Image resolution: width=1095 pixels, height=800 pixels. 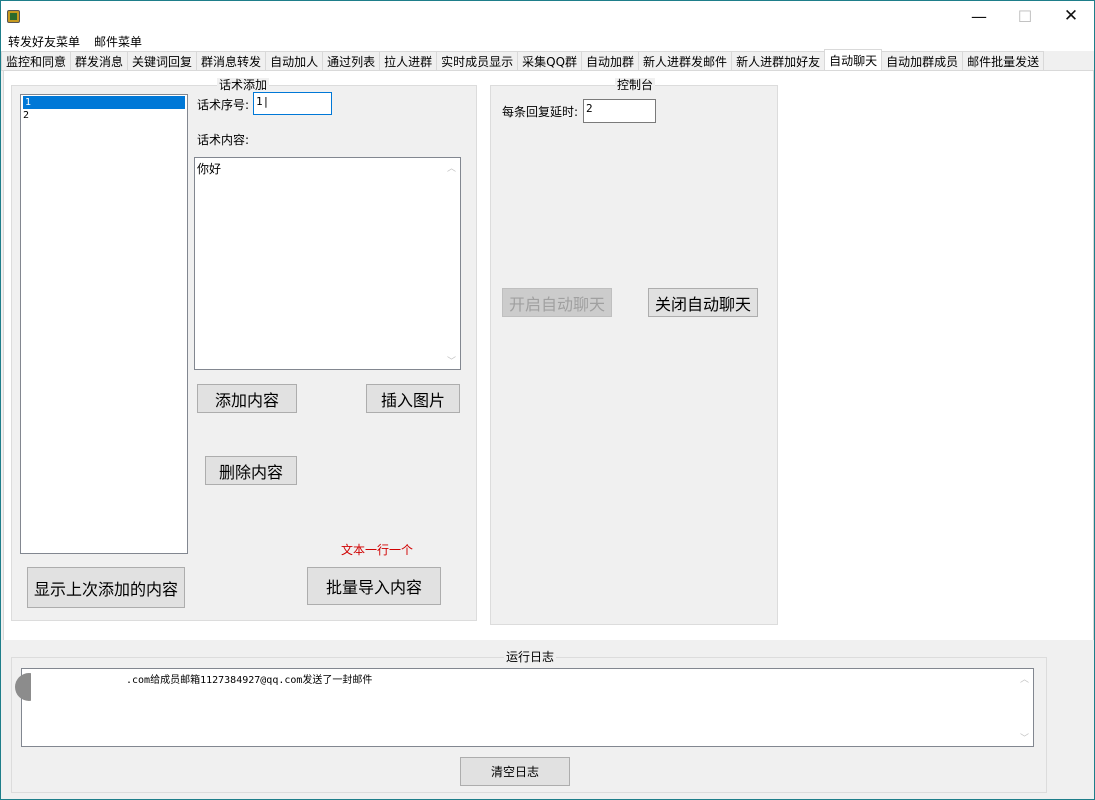 What do you see at coordinates (515, 771) in the screenshot?
I see `clear-log-button: 清空日志` at bounding box center [515, 771].